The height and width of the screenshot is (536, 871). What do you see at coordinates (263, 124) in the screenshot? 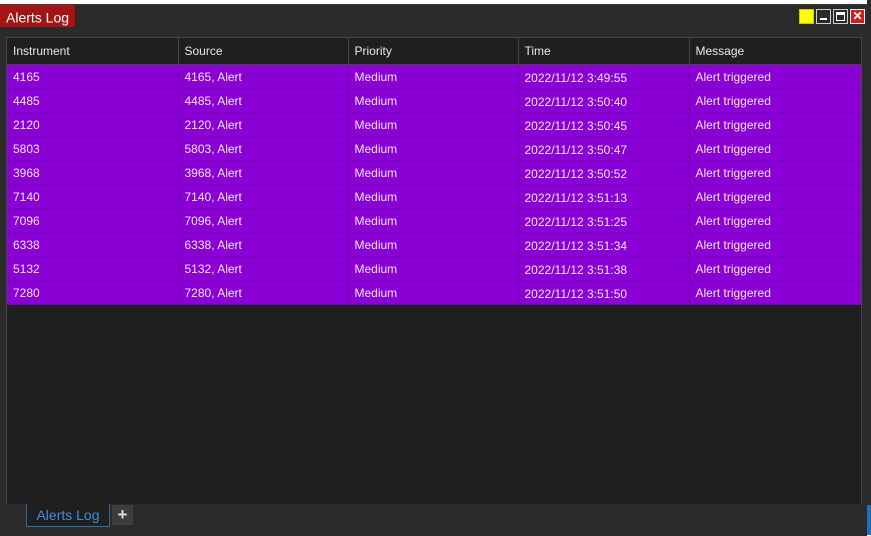
I see `cell-source: 2120, Alert` at bounding box center [263, 124].